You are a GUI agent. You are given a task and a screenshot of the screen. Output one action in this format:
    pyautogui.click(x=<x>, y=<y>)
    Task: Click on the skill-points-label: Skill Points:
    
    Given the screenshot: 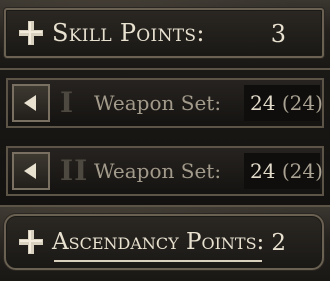 What is the action you would take?
    pyautogui.click(x=128, y=33)
    